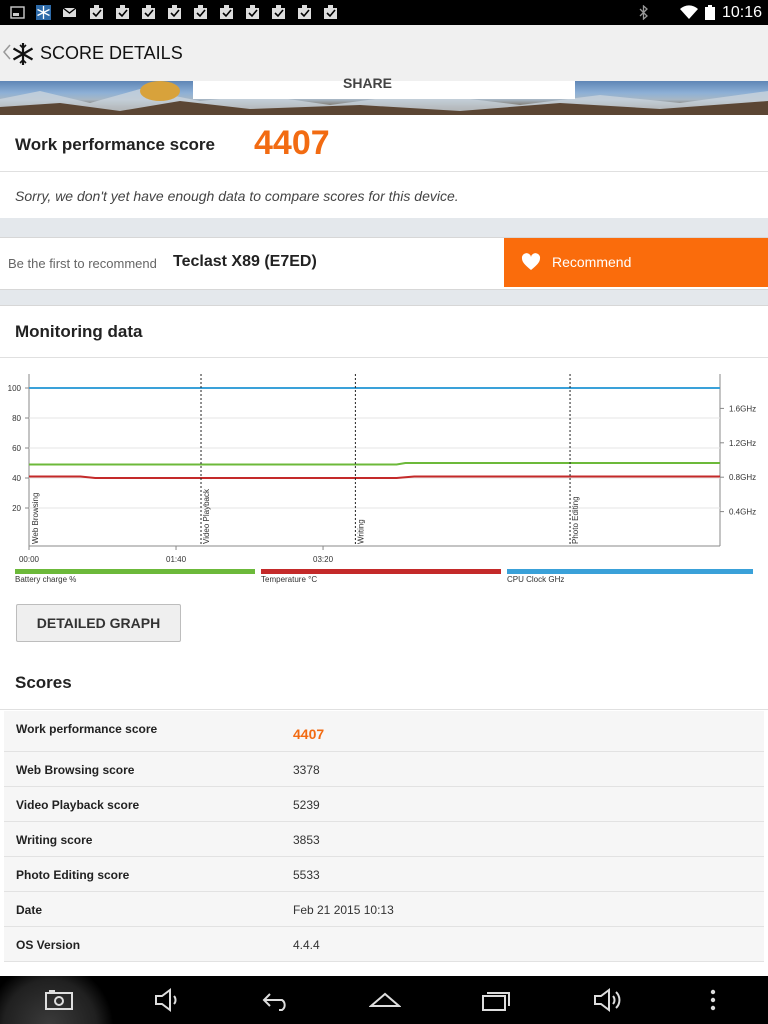  Describe the element at coordinates (29, 559) in the screenshot. I see `x-tick-label: 00:00` at that location.